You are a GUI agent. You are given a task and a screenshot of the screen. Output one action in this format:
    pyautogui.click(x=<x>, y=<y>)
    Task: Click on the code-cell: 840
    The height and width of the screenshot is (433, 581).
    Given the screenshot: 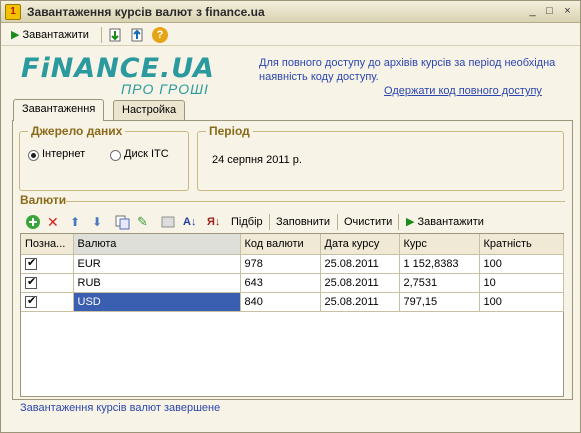 What is the action you would take?
    pyautogui.click(x=280, y=302)
    